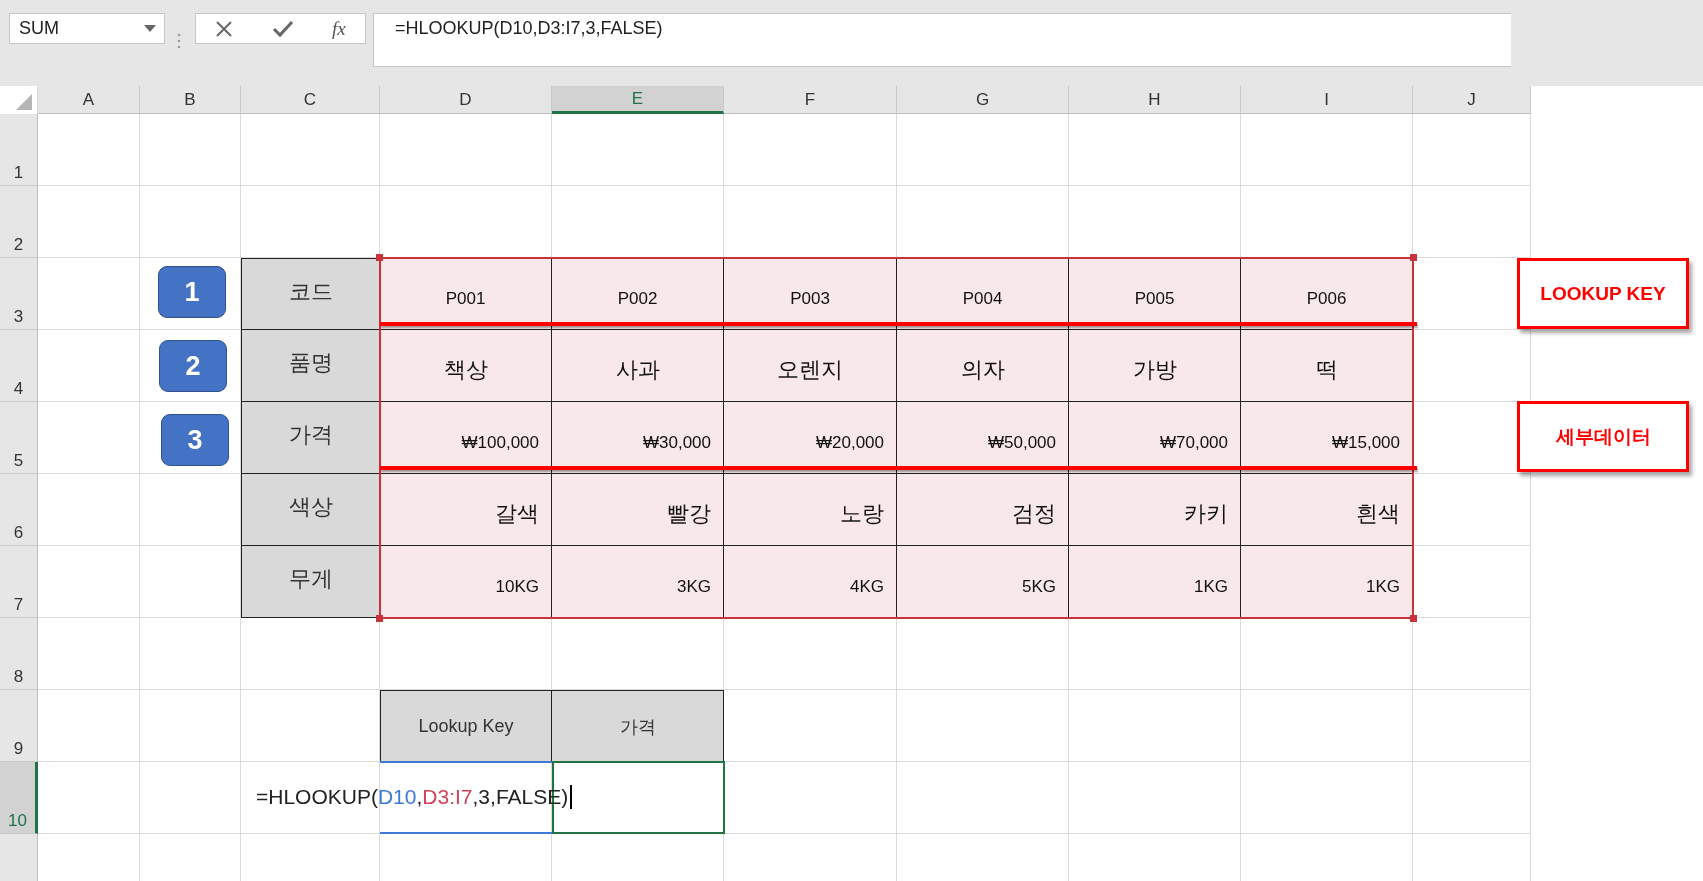 This screenshot has height=881, width=1703. Describe the element at coordinates (983, 100) in the screenshot. I see `column-header: G` at that location.